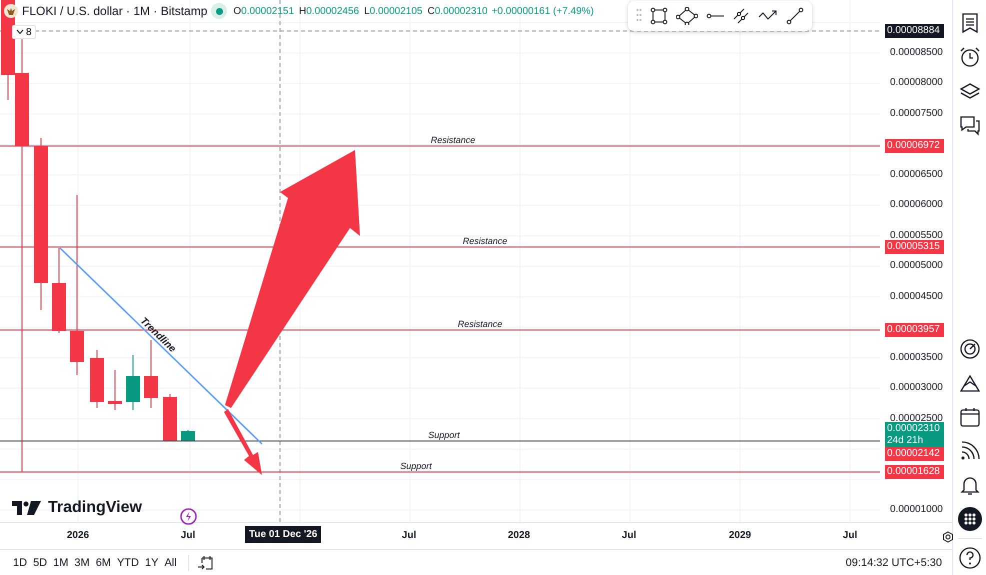 The width and height of the screenshot is (986, 575). Describe the element at coordinates (914, 31) in the screenshot. I see `crosshair-price-label: 0.00008884` at that location.